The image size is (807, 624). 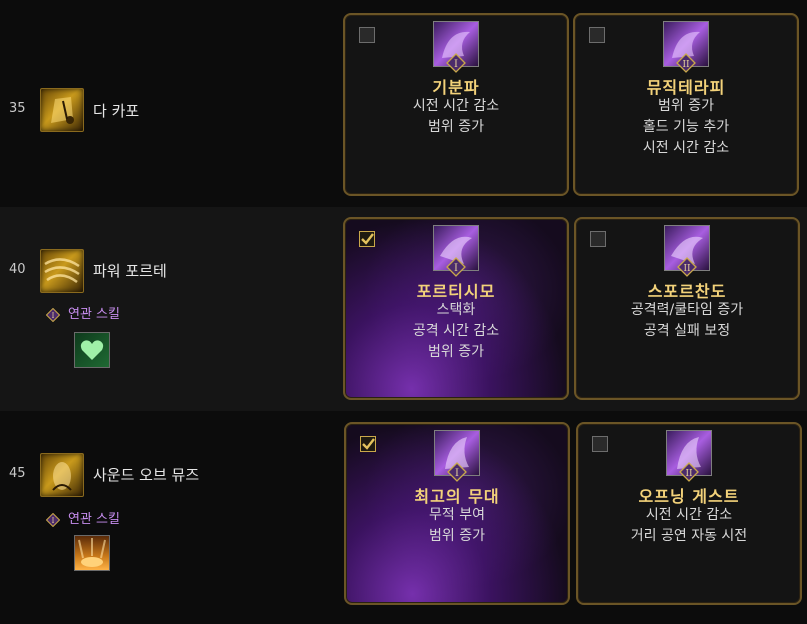 What do you see at coordinates (146, 475) in the screenshot?
I see `skill-name: 사운드 오브 뮤즈` at bounding box center [146, 475].